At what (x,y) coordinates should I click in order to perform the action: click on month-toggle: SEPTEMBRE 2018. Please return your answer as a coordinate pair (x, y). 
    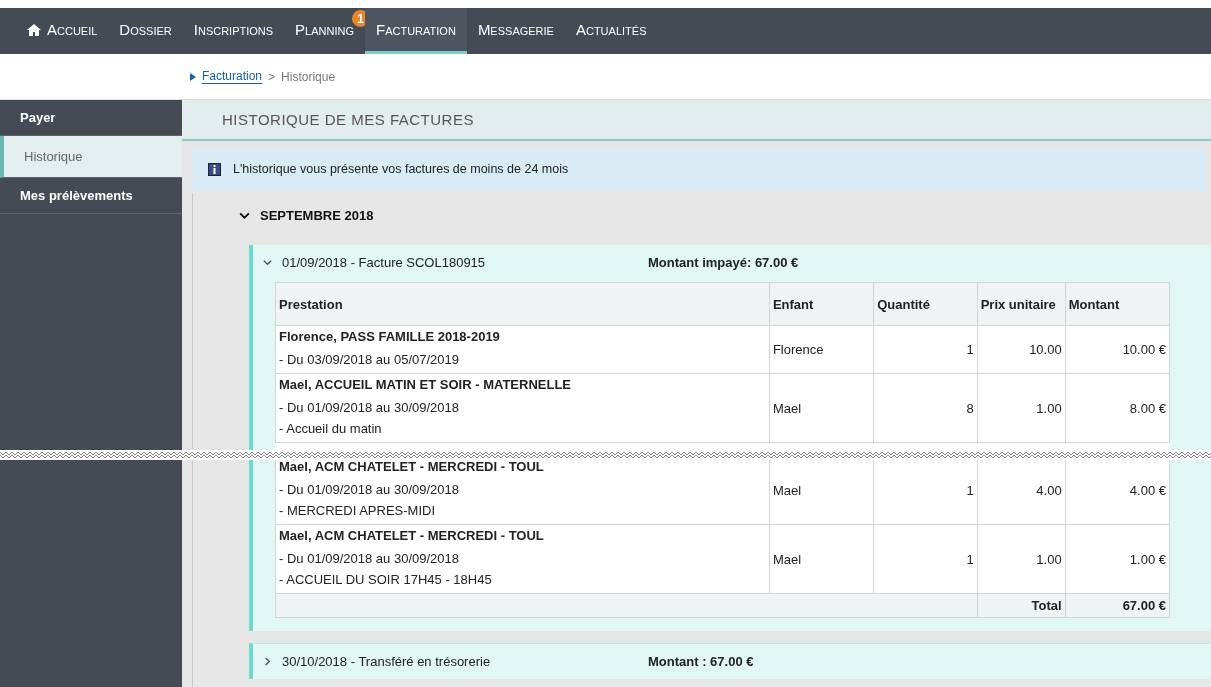
    Looking at the image, I should click on (286, 215).